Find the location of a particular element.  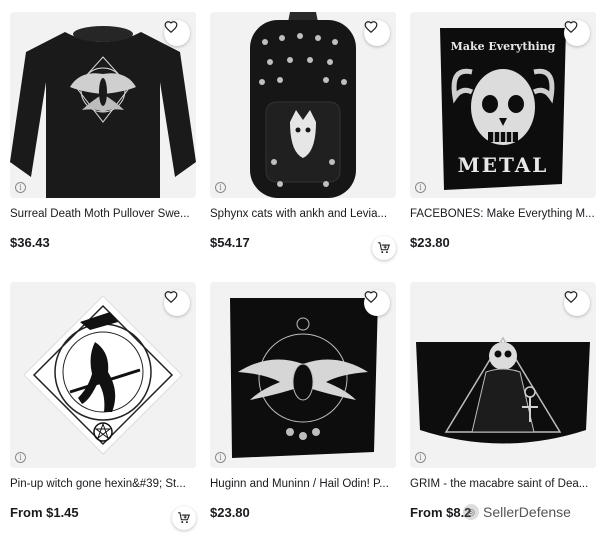

watermark-text: SellerDefense is located at coordinates (527, 512).